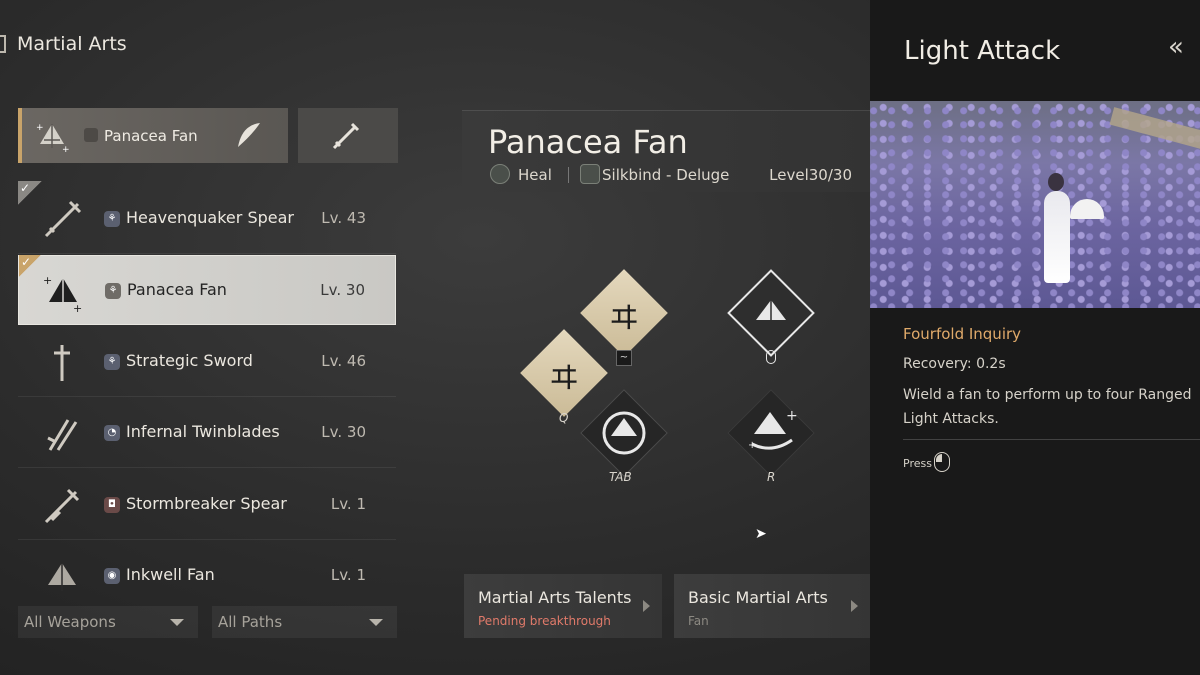  What do you see at coordinates (170, 574) in the screenshot?
I see `weapon-name: Inkwell Fan` at bounding box center [170, 574].